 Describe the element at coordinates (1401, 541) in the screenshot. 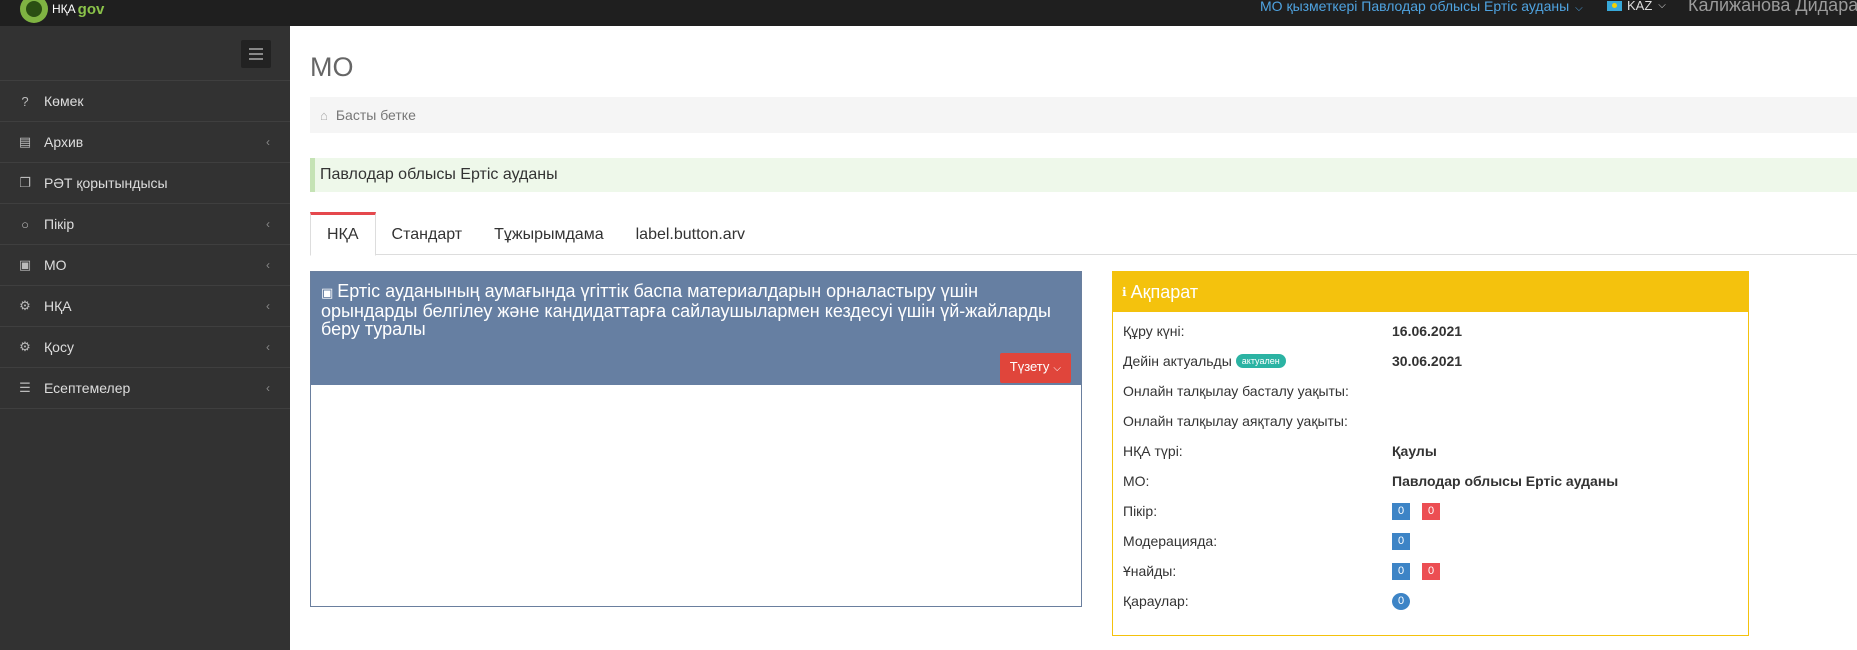

I see `moderation-count: 0` at that location.